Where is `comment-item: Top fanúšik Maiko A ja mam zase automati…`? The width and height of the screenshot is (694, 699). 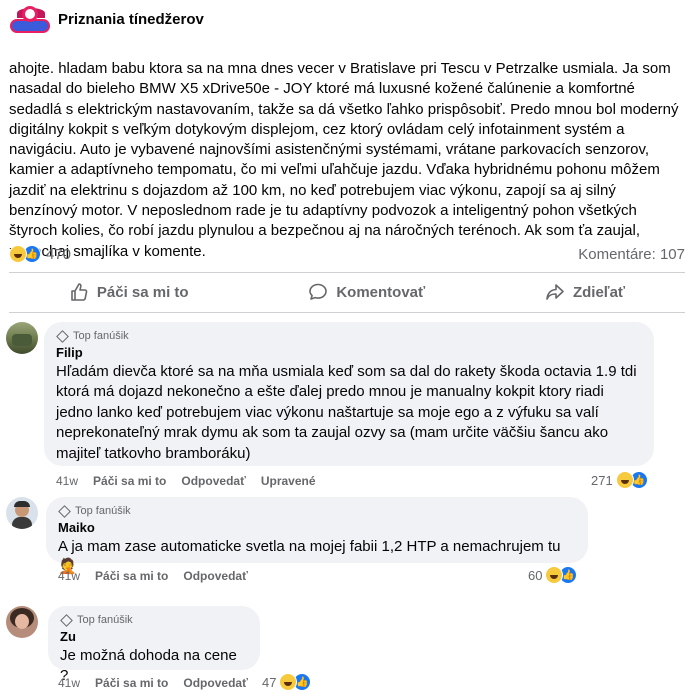
comment-item: Top fanúšik Maiko A ja mam zase automati… is located at coordinates (346, 544).